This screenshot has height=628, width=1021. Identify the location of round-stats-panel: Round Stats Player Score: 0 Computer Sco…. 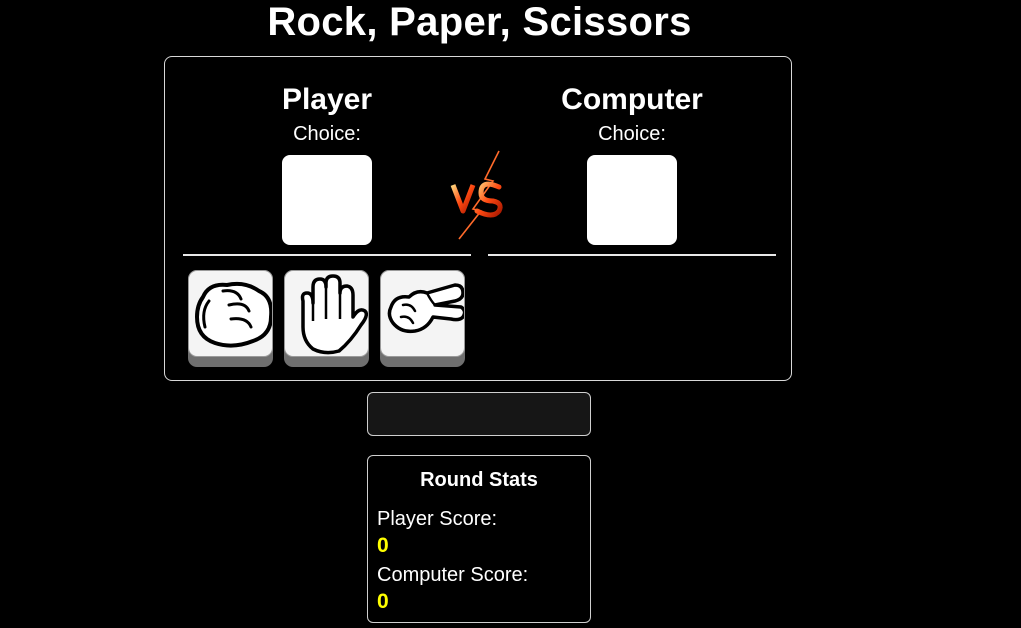
(479, 539).